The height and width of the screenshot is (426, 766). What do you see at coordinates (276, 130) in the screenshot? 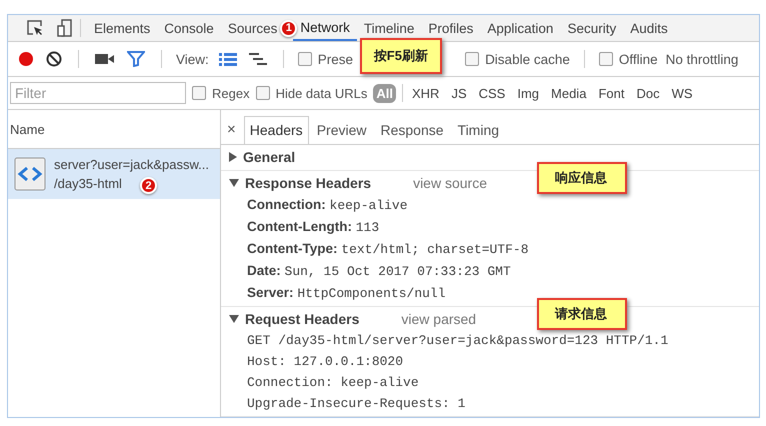
I see `detail-tab: Headers` at bounding box center [276, 130].